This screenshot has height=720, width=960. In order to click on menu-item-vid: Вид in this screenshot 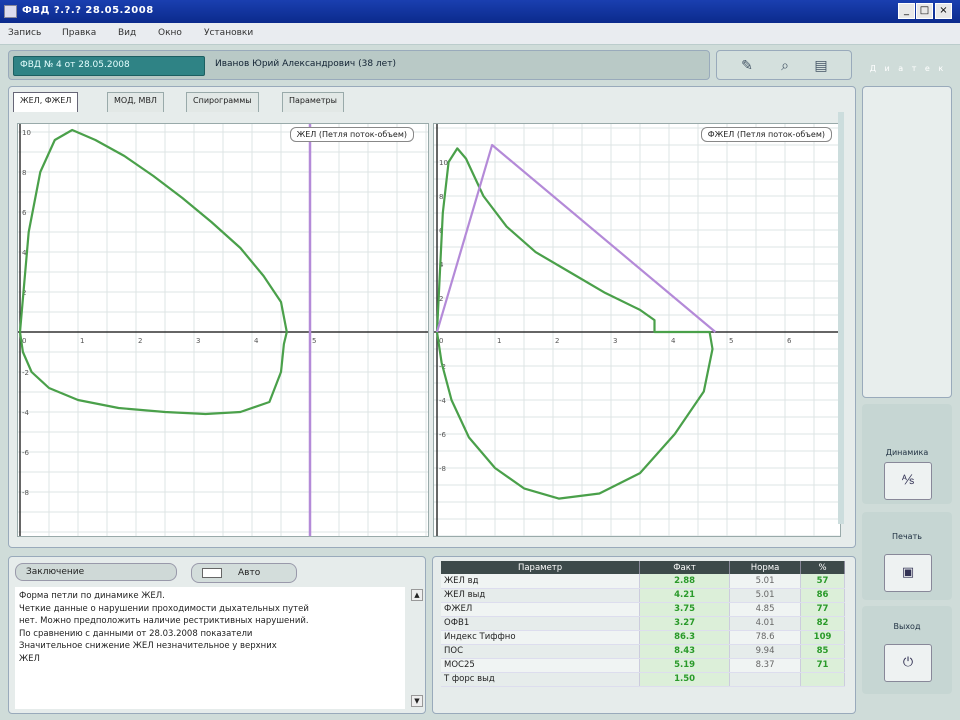, I will do `click(127, 33)`.